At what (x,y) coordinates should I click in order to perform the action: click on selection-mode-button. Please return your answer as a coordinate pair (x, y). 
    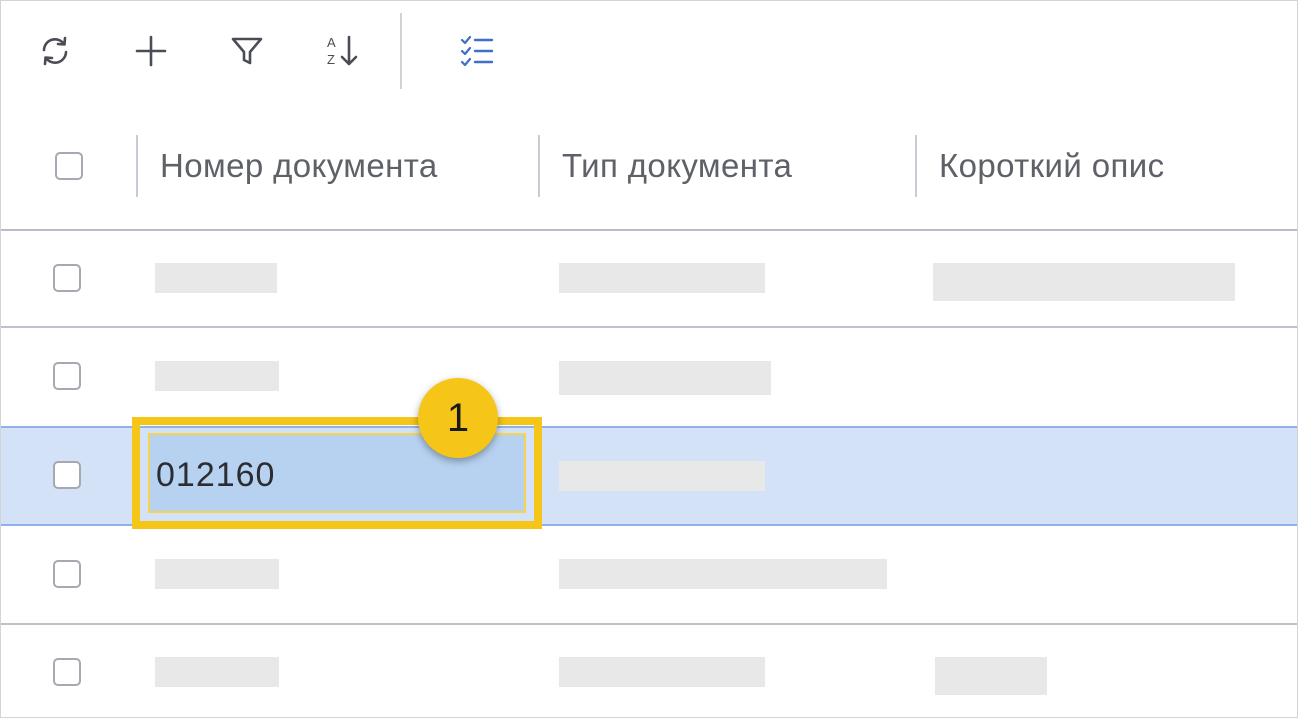
    Looking at the image, I should click on (477, 51).